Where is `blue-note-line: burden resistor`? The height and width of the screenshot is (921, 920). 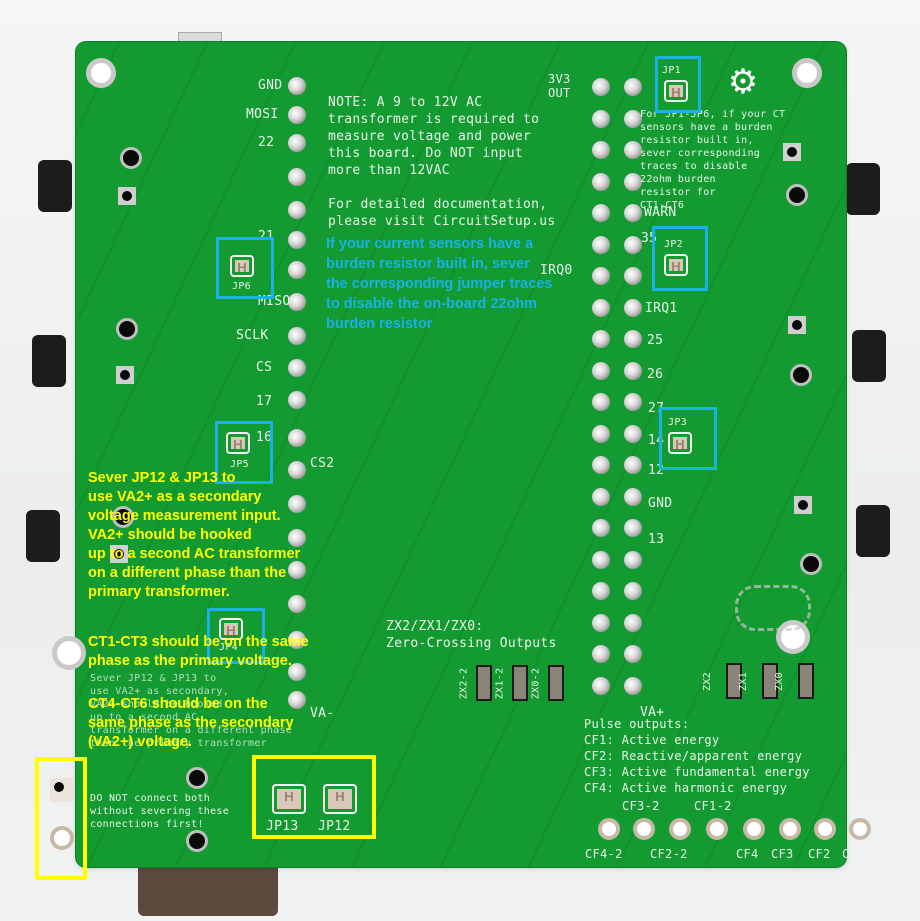
blue-note-line: burden resistor is located at coordinates (379, 324).